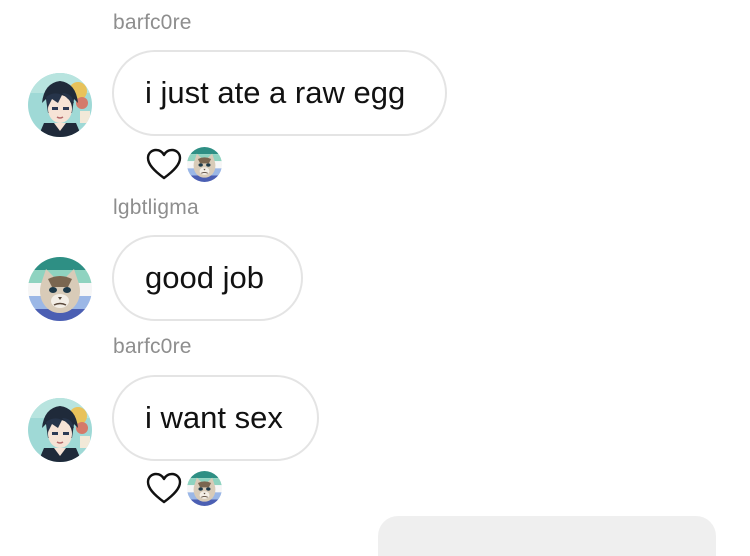 The image size is (750, 556). I want to click on message-text: good job, so click(204, 277).